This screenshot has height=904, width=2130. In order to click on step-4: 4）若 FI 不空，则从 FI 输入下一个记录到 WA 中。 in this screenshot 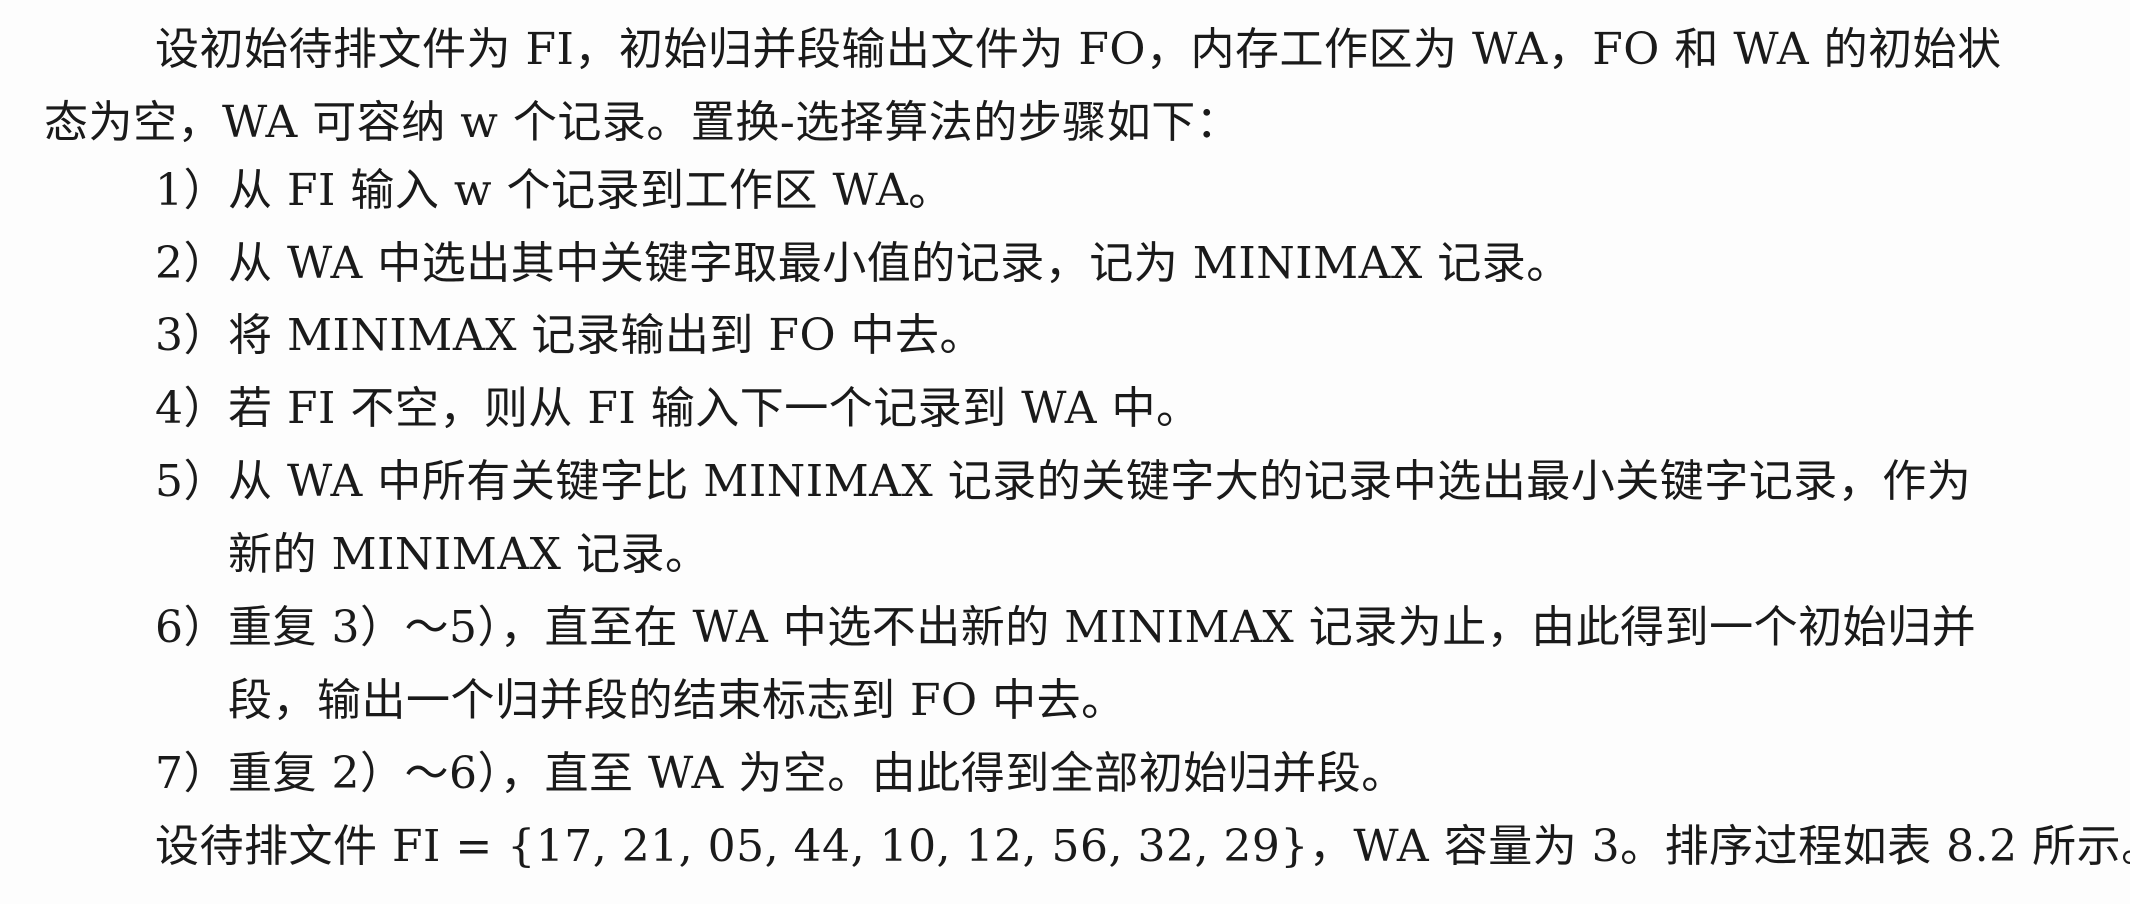, I will do `click(678, 408)`.